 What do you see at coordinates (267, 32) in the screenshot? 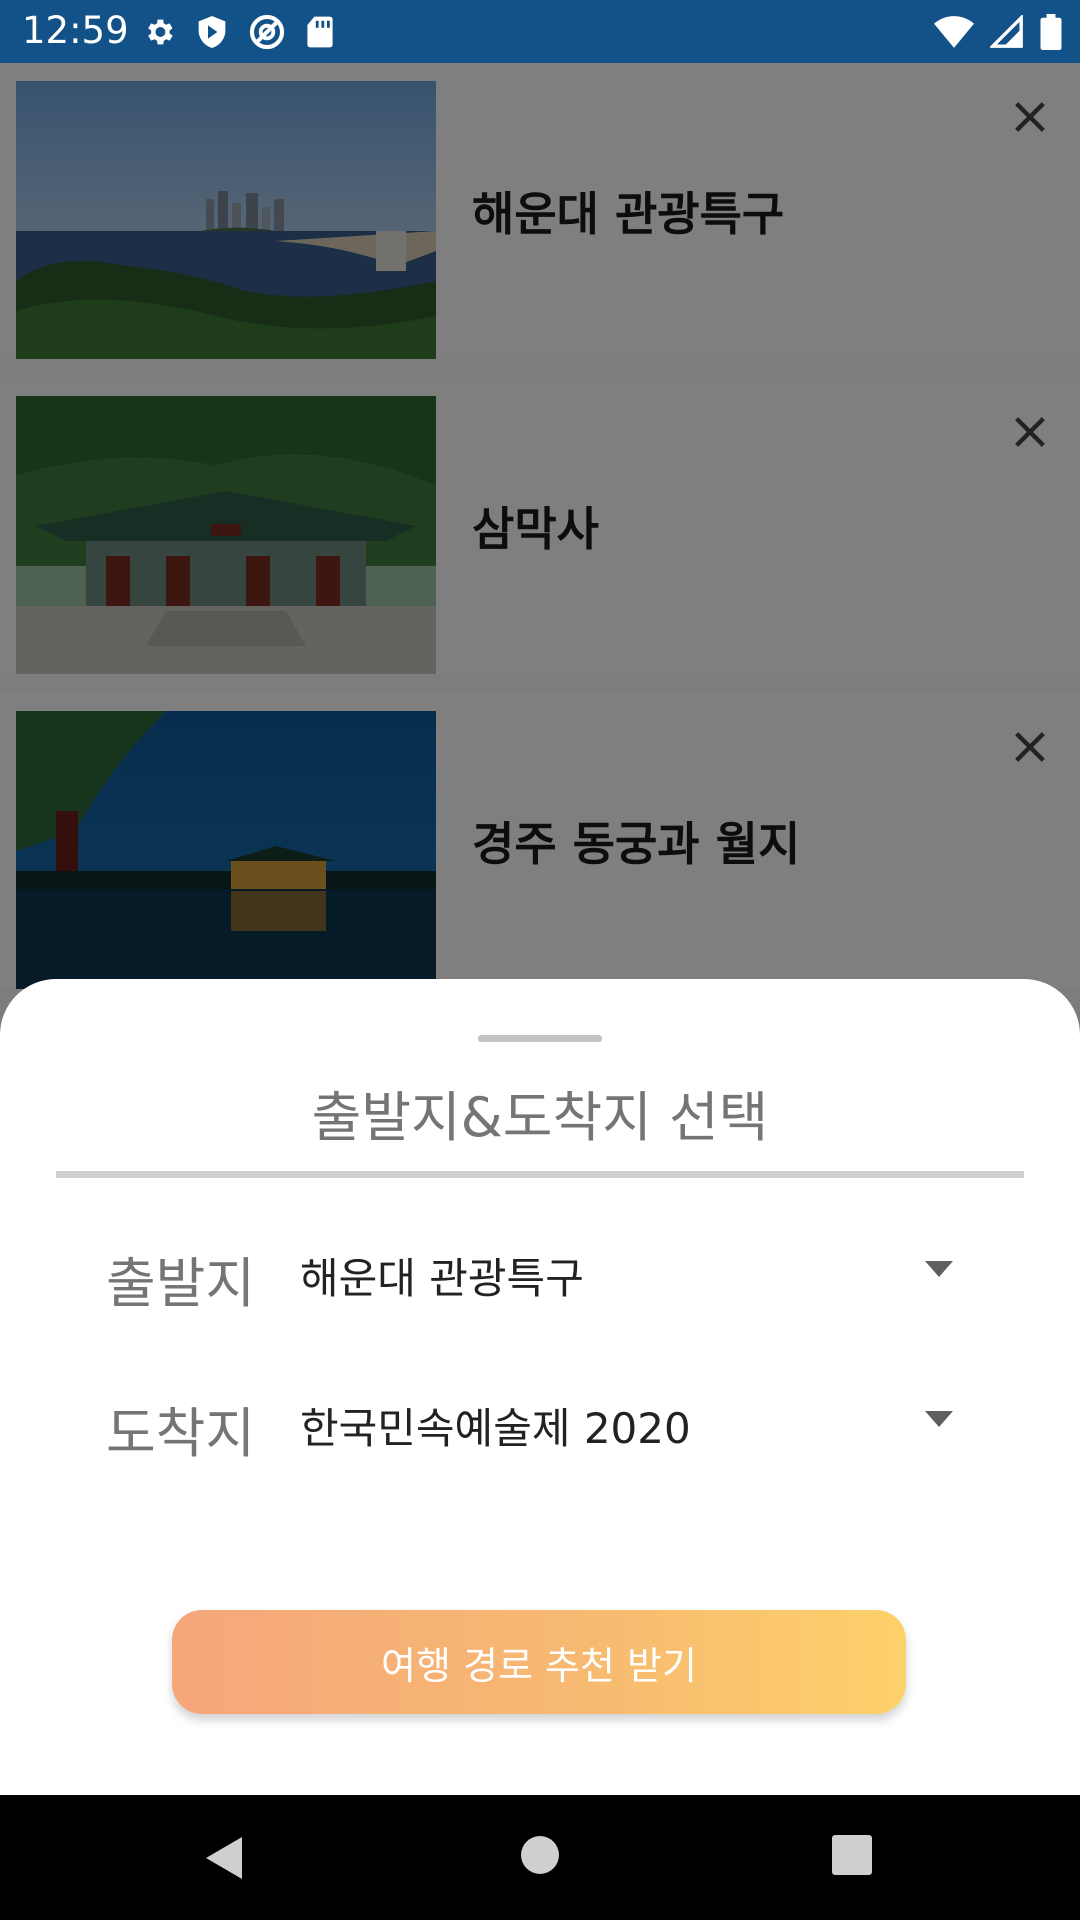
I see `vpn-icon` at bounding box center [267, 32].